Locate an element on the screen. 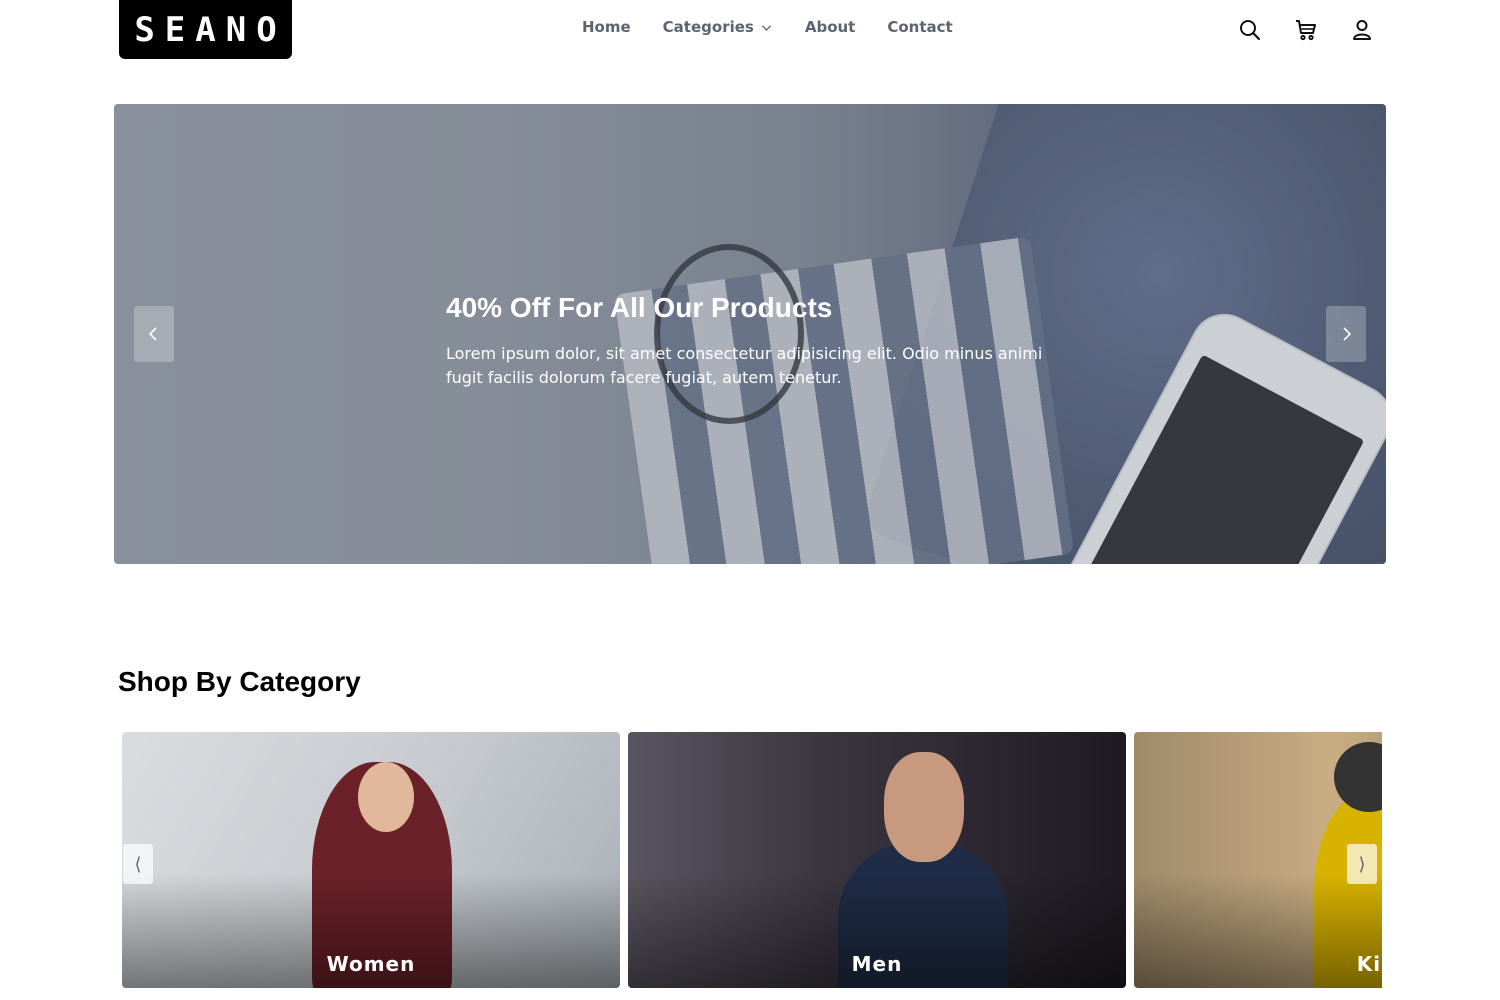 Image resolution: width=1500 pixels, height=1000 pixels. chevron-right-icon is located at coordinates (1347, 334).